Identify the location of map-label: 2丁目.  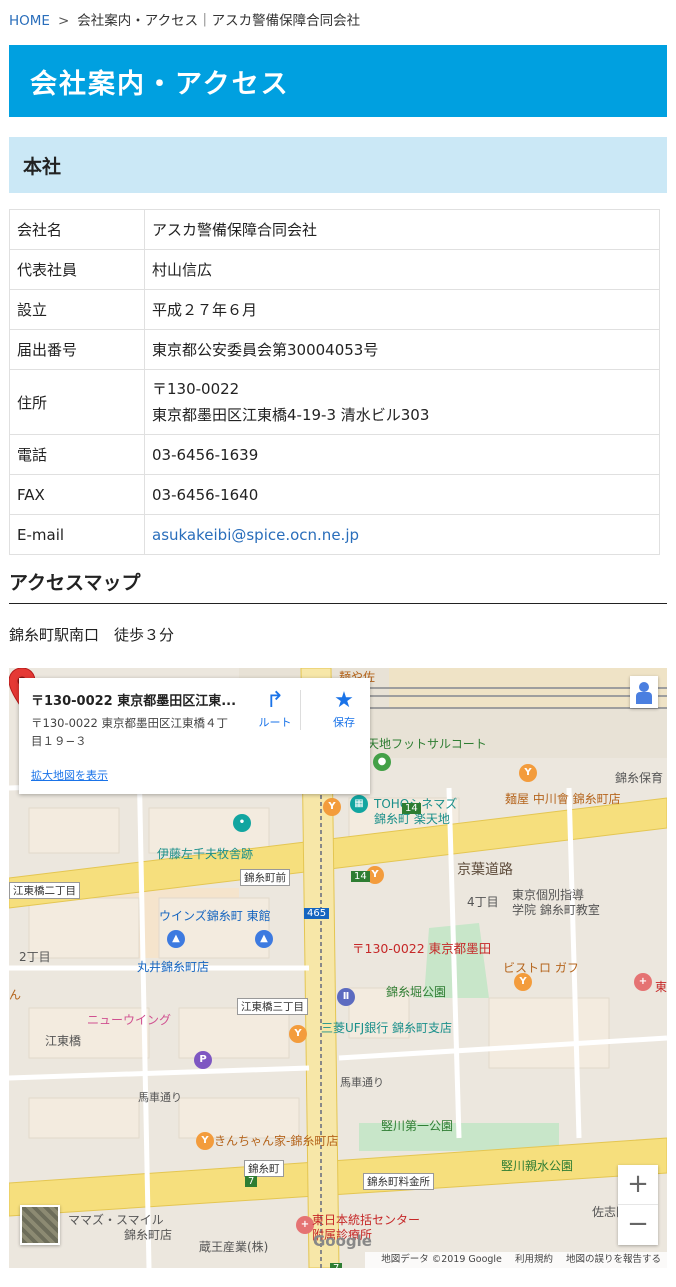
(35, 957).